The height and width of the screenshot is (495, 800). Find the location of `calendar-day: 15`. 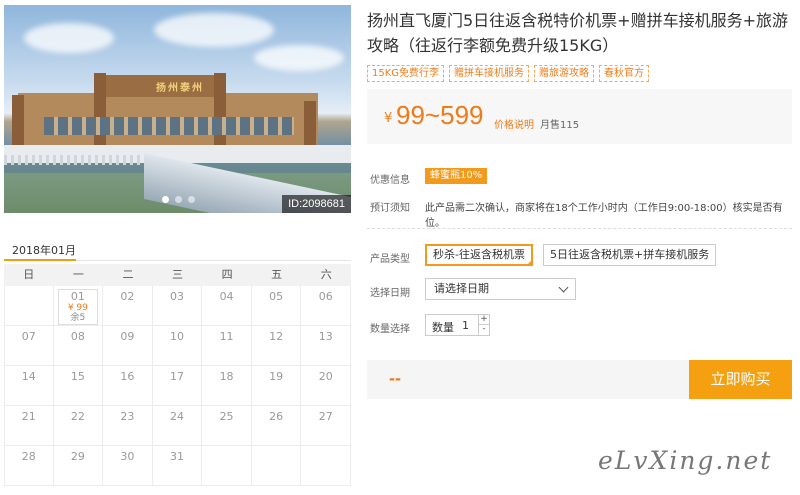

calendar-day: 15 is located at coordinates (78, 386).